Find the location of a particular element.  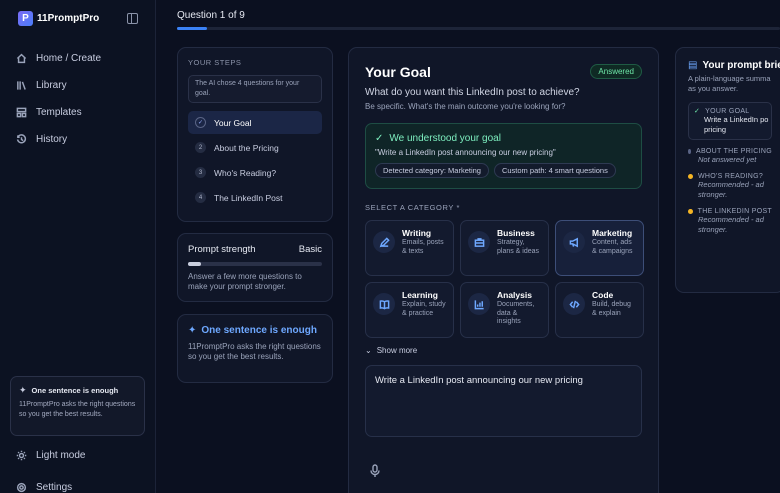

brief-value: Write a LinkedIn po is located at coordinates (736, 119).